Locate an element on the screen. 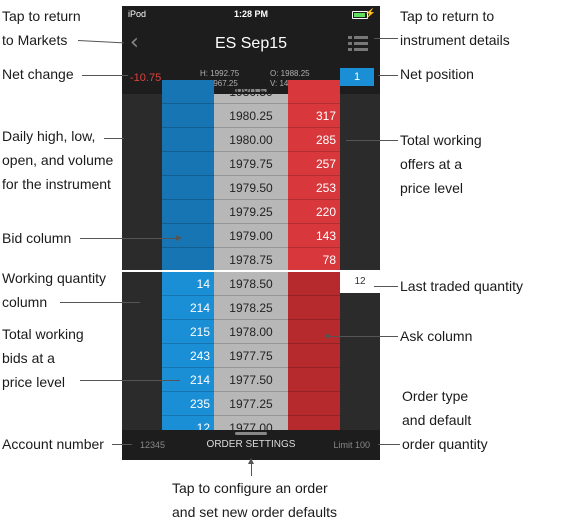 This screenshot has width=577, height=528. callout-ask-column: Ask column is located at coordinates (436, 336).